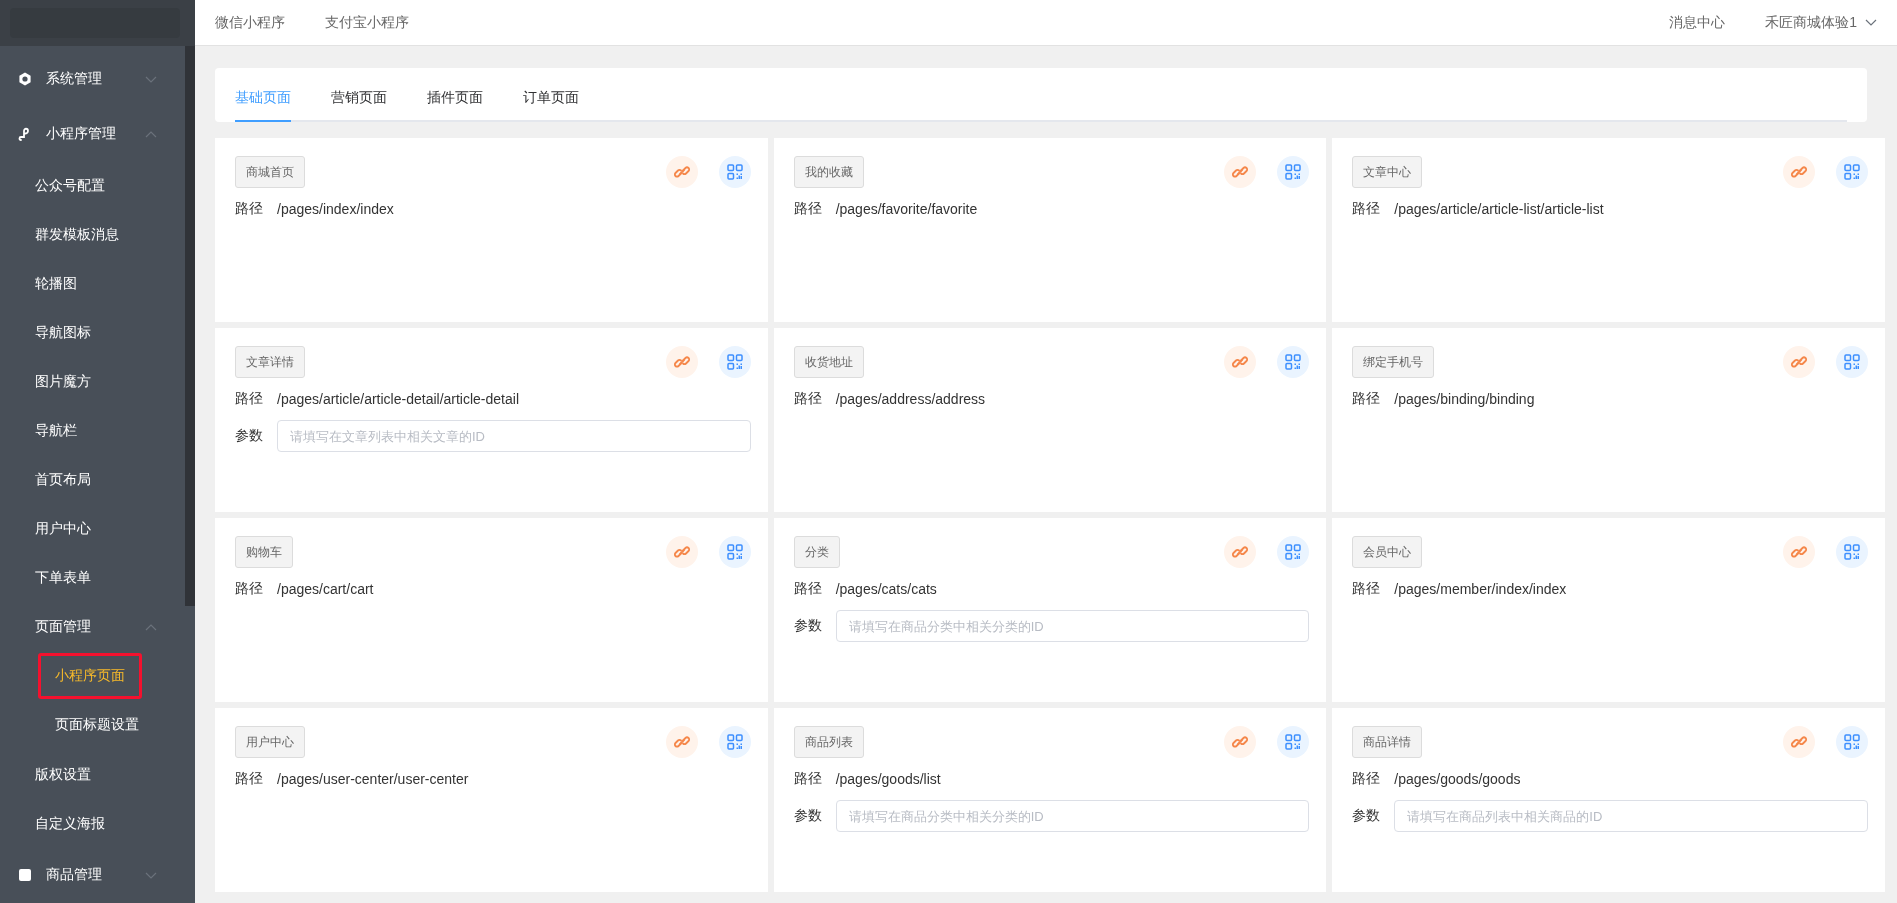 The height and width of the screenshot is (903, 1897). Describe the element at coordinates (1811, 22) in the screenshot. I see `user-menu: 禾匠商城体验1` at that location.